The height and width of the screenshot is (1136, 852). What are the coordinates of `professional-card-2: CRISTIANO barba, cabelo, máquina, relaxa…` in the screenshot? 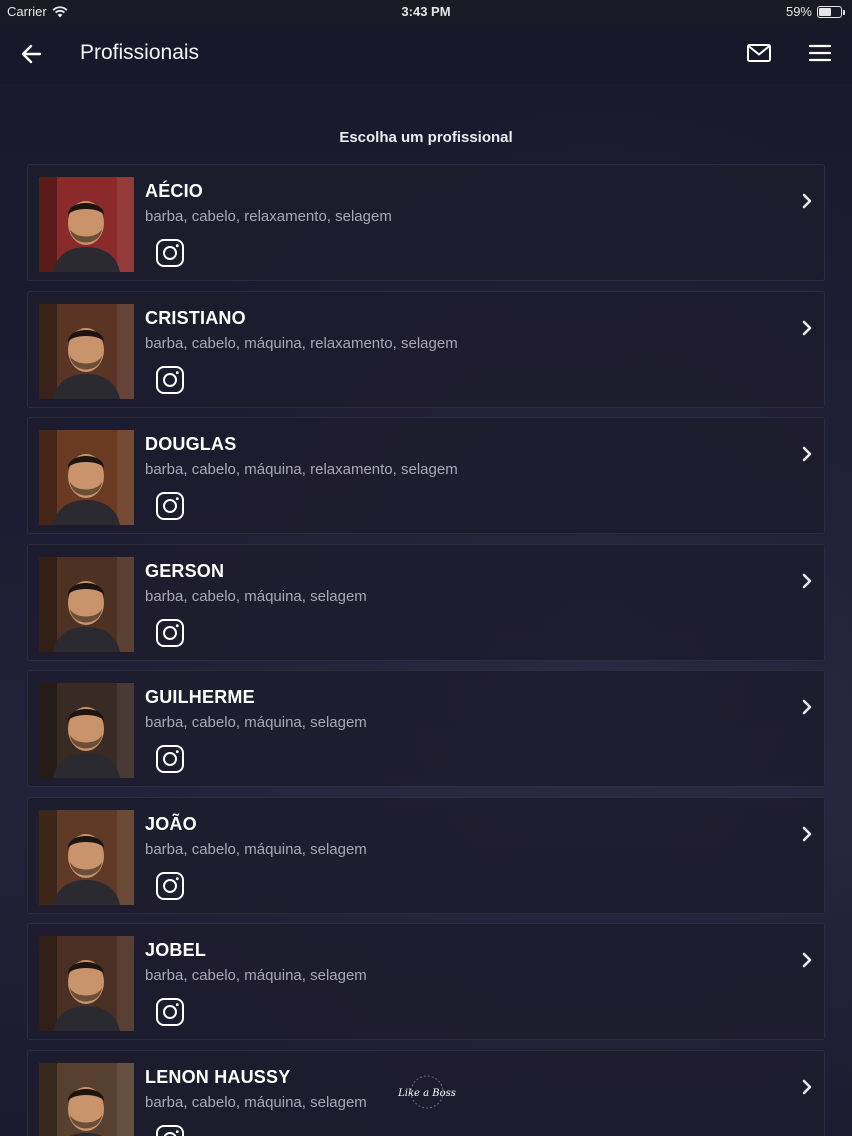 It's located at (426, 349).